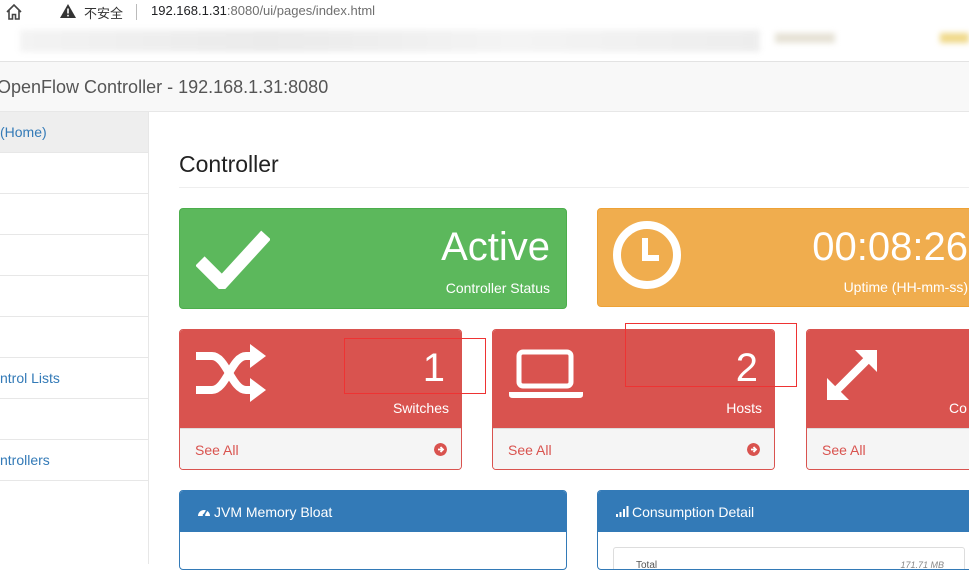 The image size is (969, 570). What do you see at coordinates (783, 511) in the screenshot?
I see `consumption-header: Consumption Detail` at bounding box center [783, 511].